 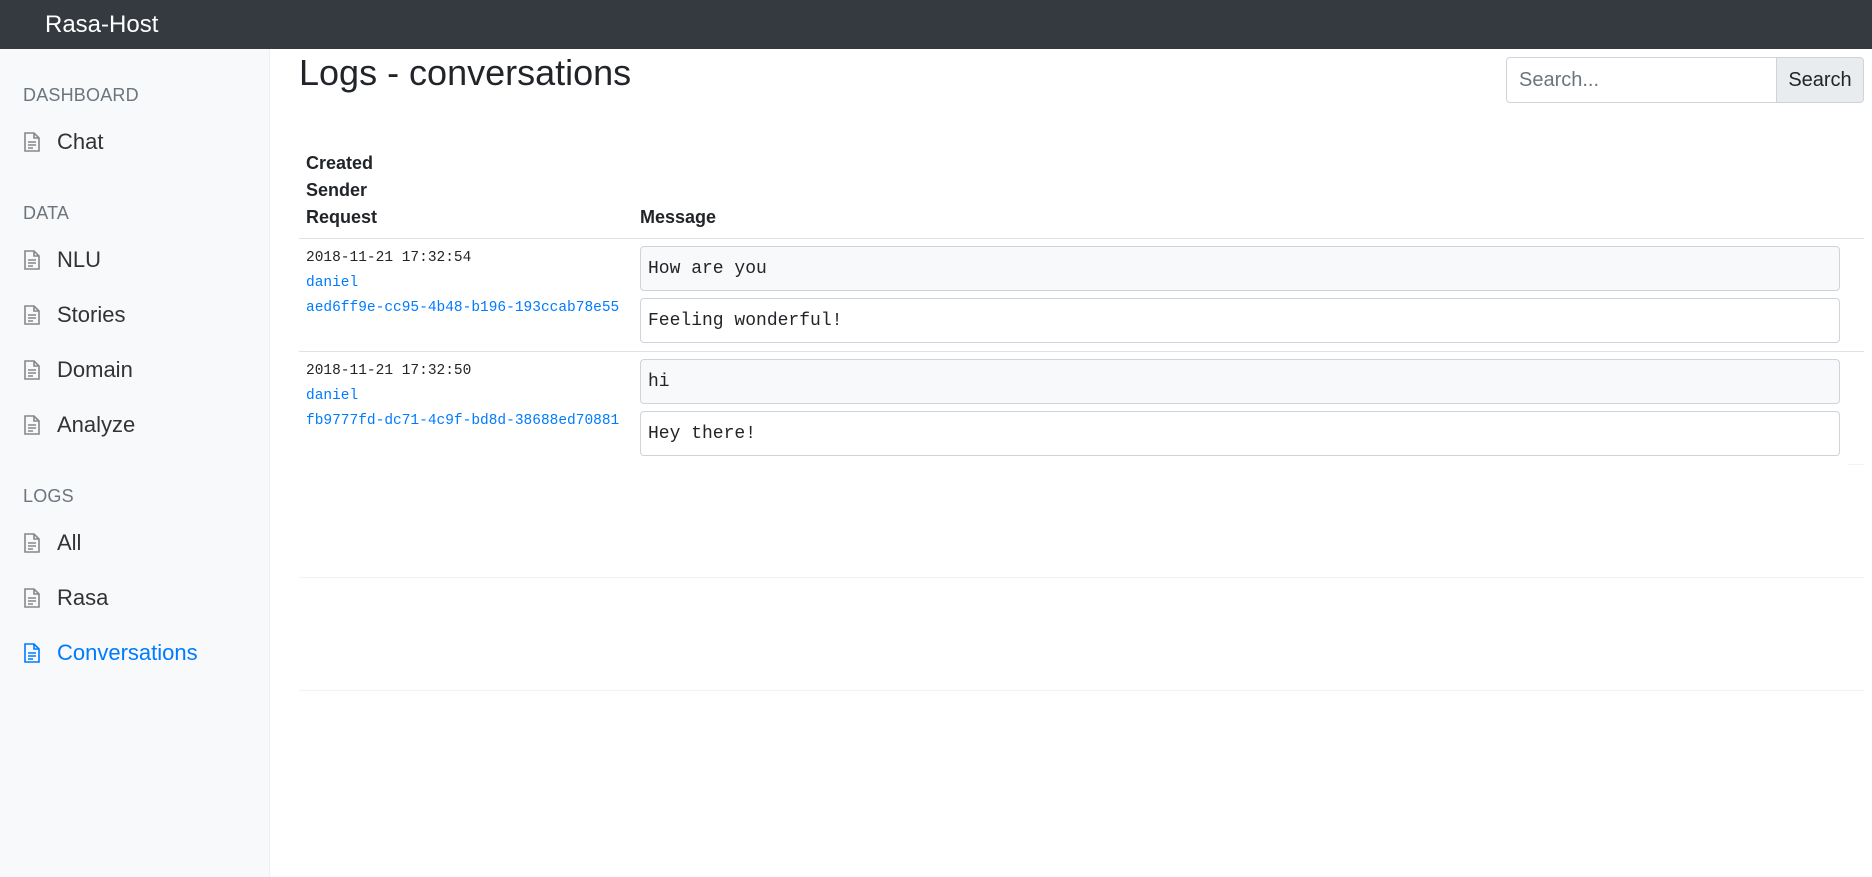 I want to click on bot-message: Hey there!, so click(x=1240, y=433).